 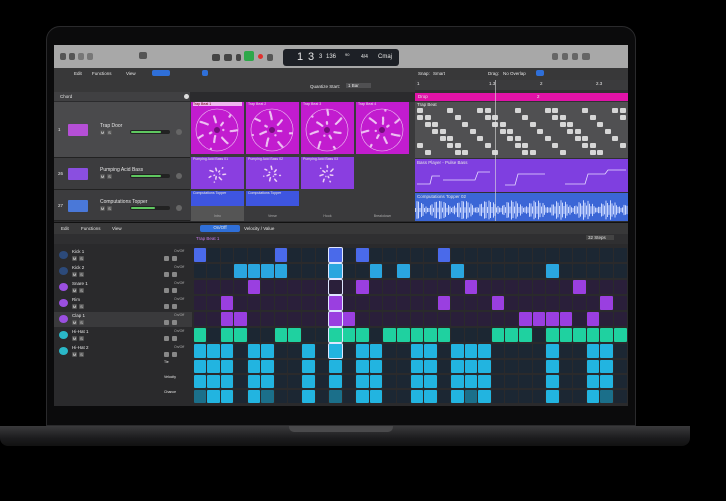 I want to click on rewind-button, so click(x=216, y=57).